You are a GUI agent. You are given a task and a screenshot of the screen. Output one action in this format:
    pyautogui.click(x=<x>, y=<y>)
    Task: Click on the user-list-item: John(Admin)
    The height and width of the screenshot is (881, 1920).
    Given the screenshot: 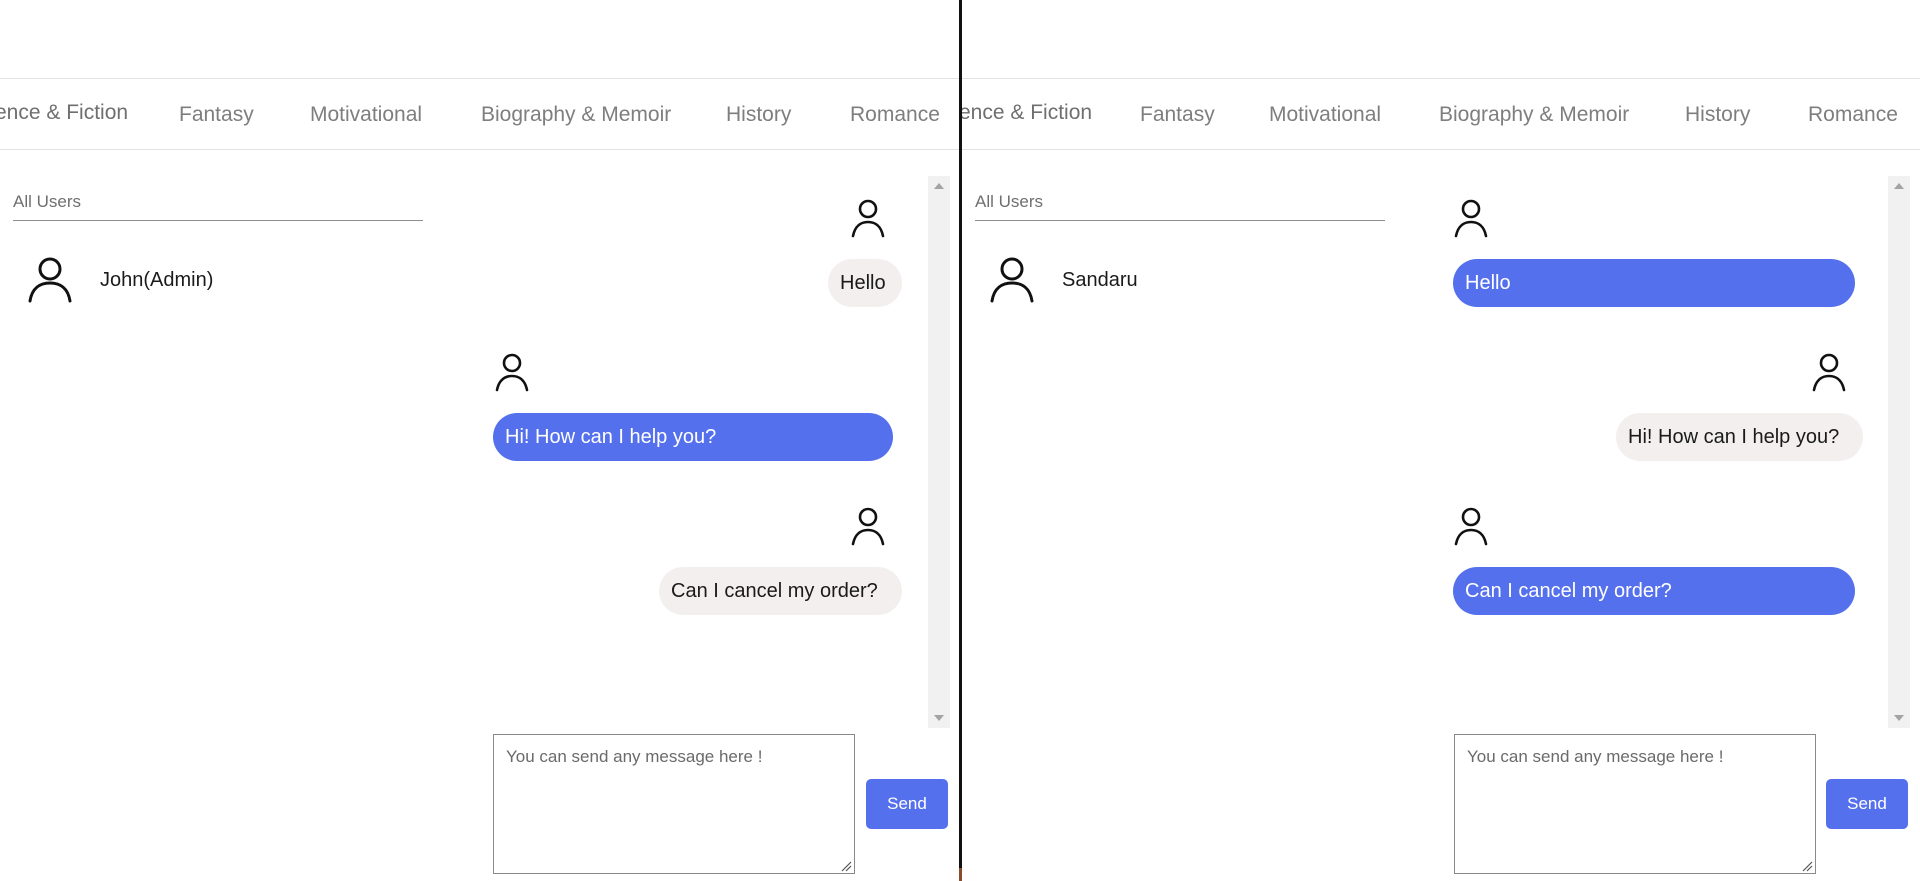 What is the action you would take?
    pyautogui.click(x=226, y=280)
    